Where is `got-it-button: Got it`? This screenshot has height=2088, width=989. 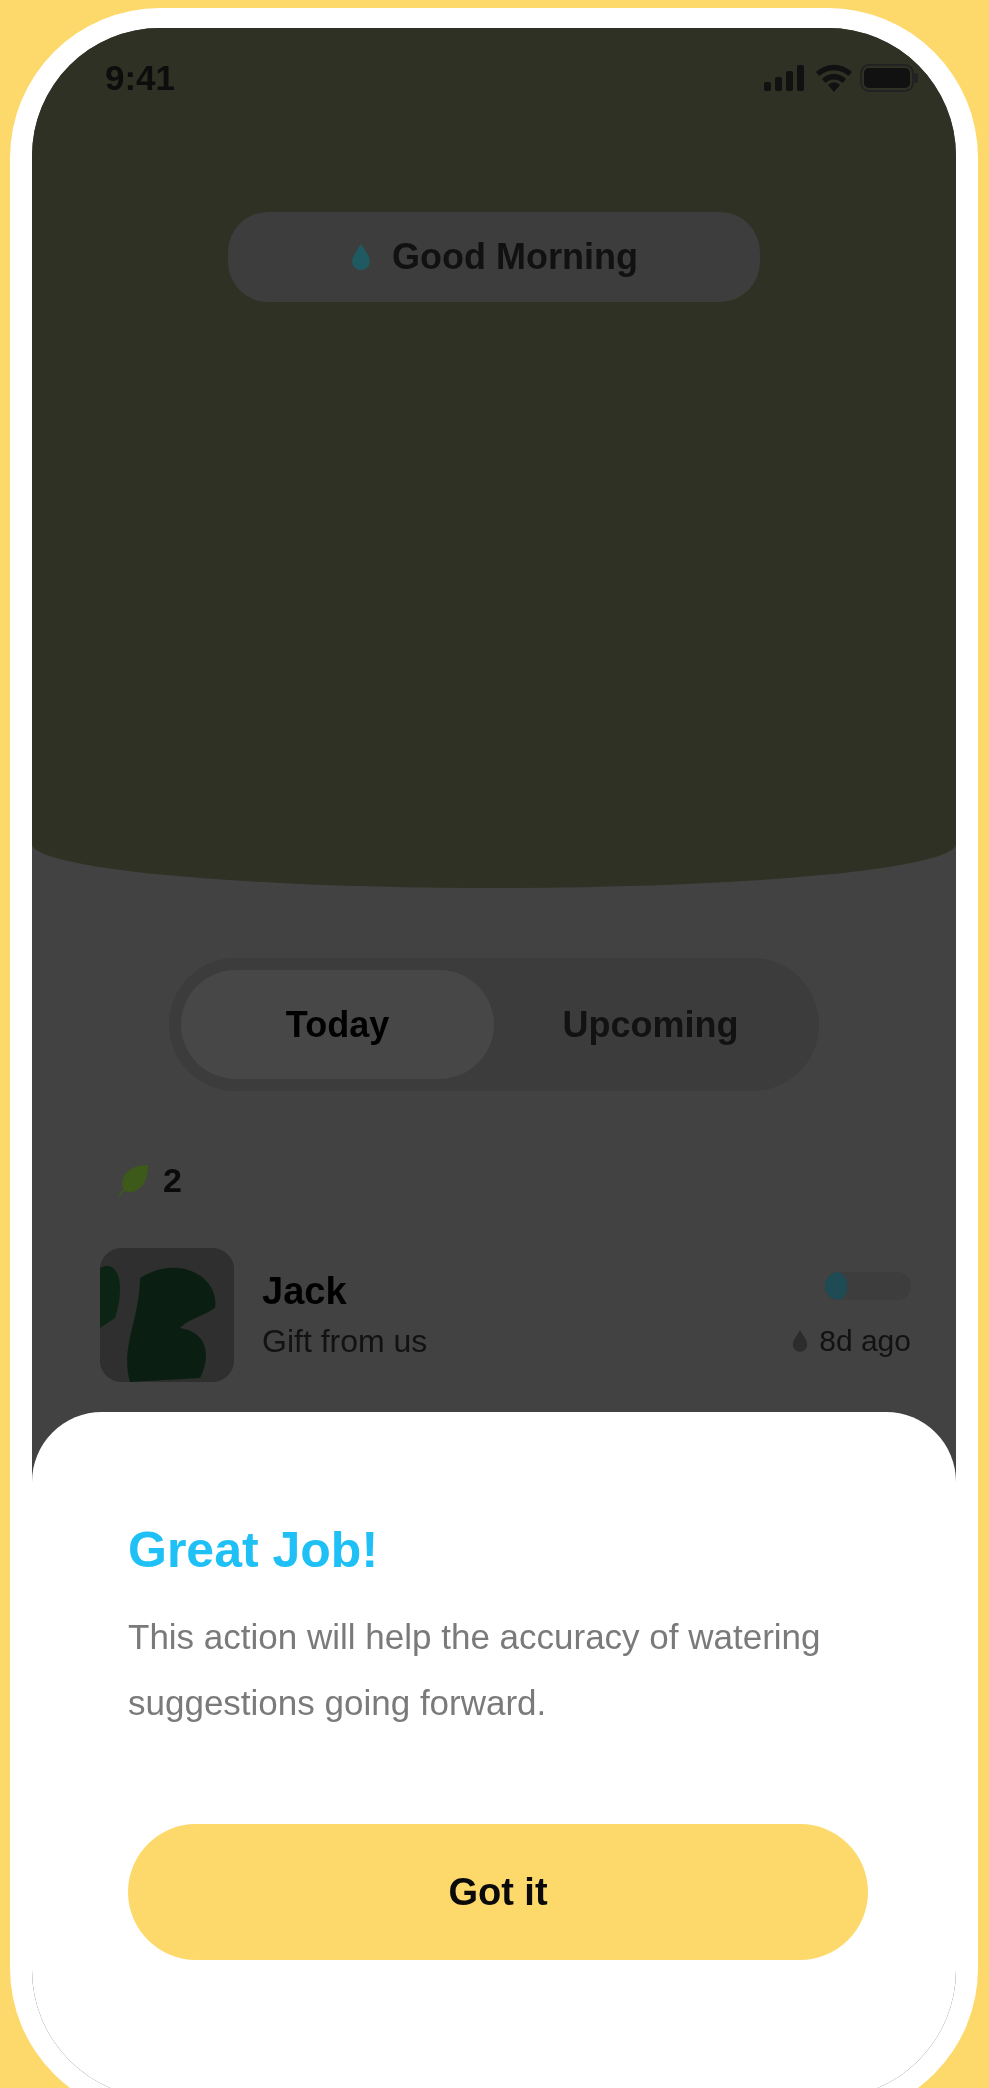 got-it-button: Got it is located at coordinates (498, 1892).